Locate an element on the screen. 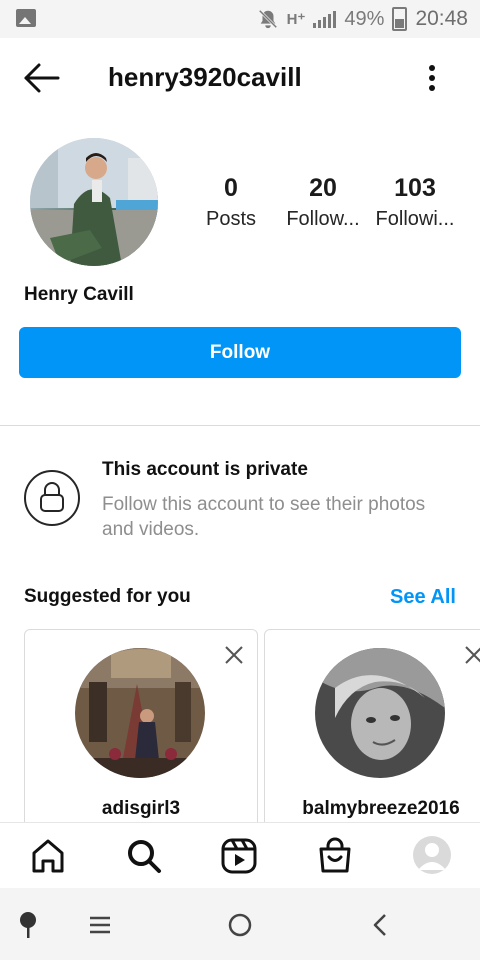 The width and height of the screenshot is (480, 960). recents-icon is located at coordinates (101, 925).